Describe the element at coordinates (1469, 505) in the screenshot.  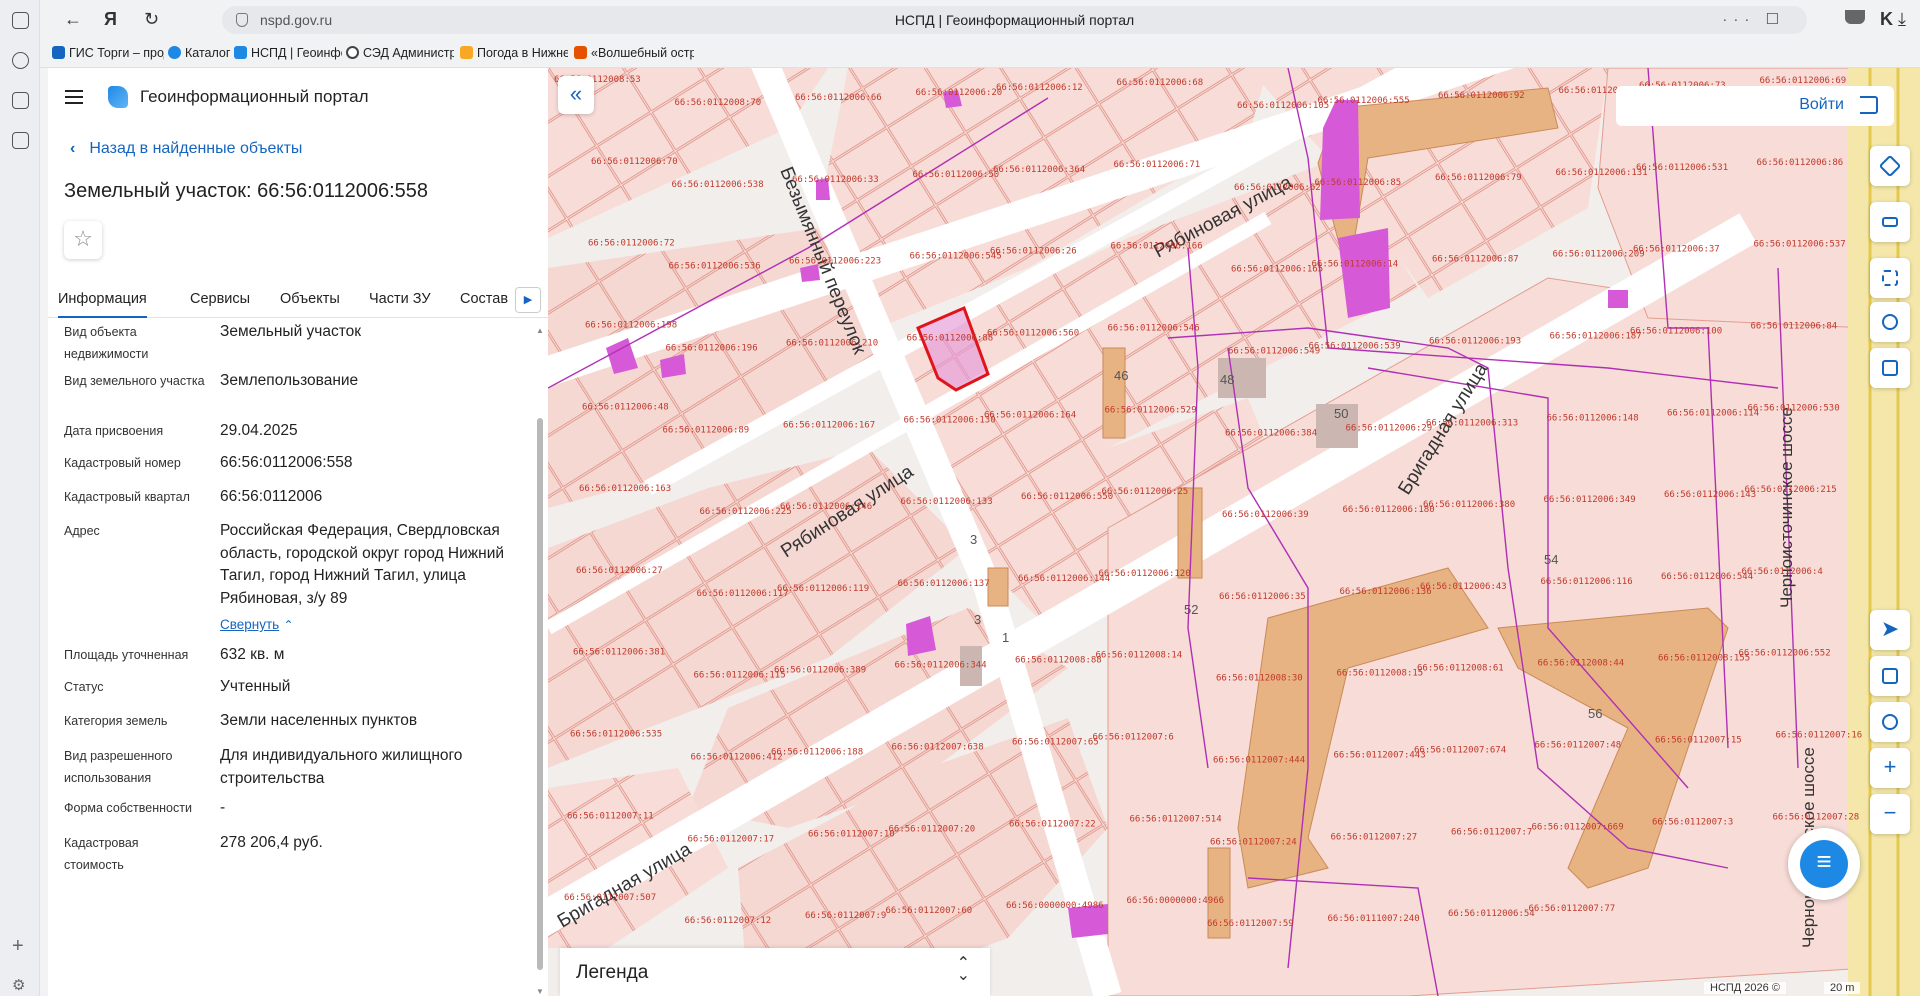
I see `parcel-number-label: 66:56:0112006:380` at that location.